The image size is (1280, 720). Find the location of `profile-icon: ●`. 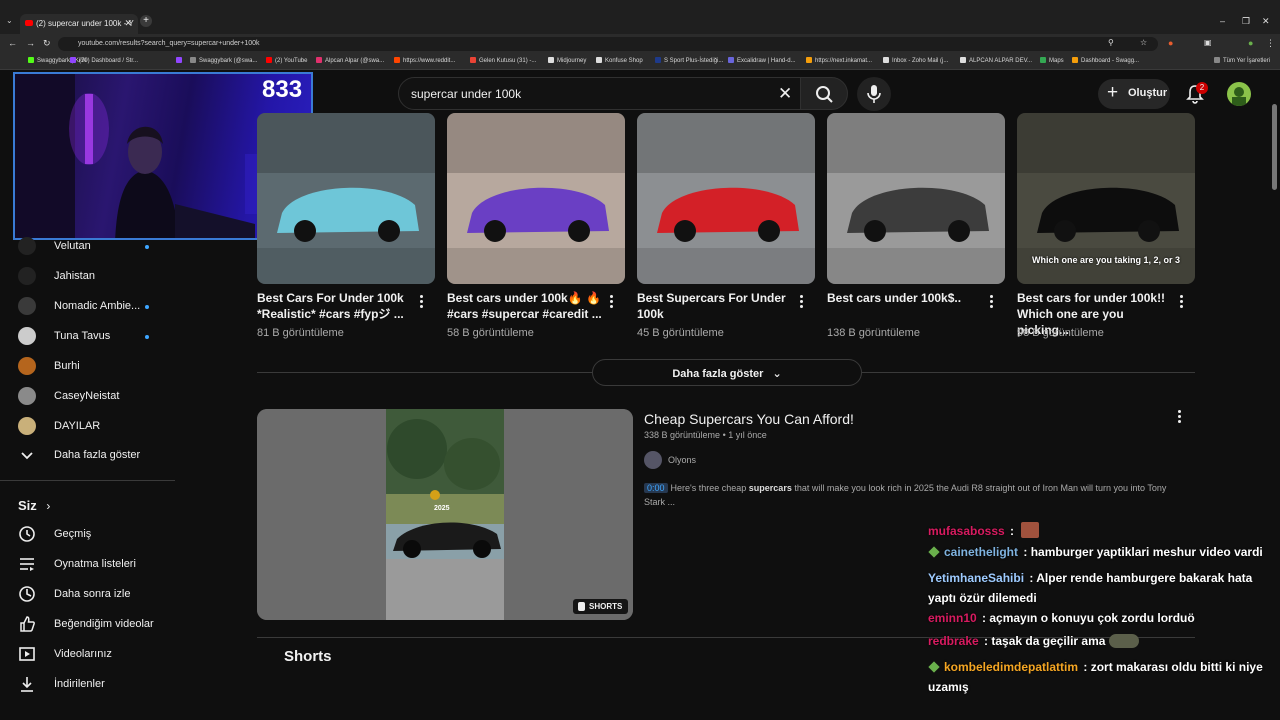

profile-icon: ● is located at coordinates (1250, 43).